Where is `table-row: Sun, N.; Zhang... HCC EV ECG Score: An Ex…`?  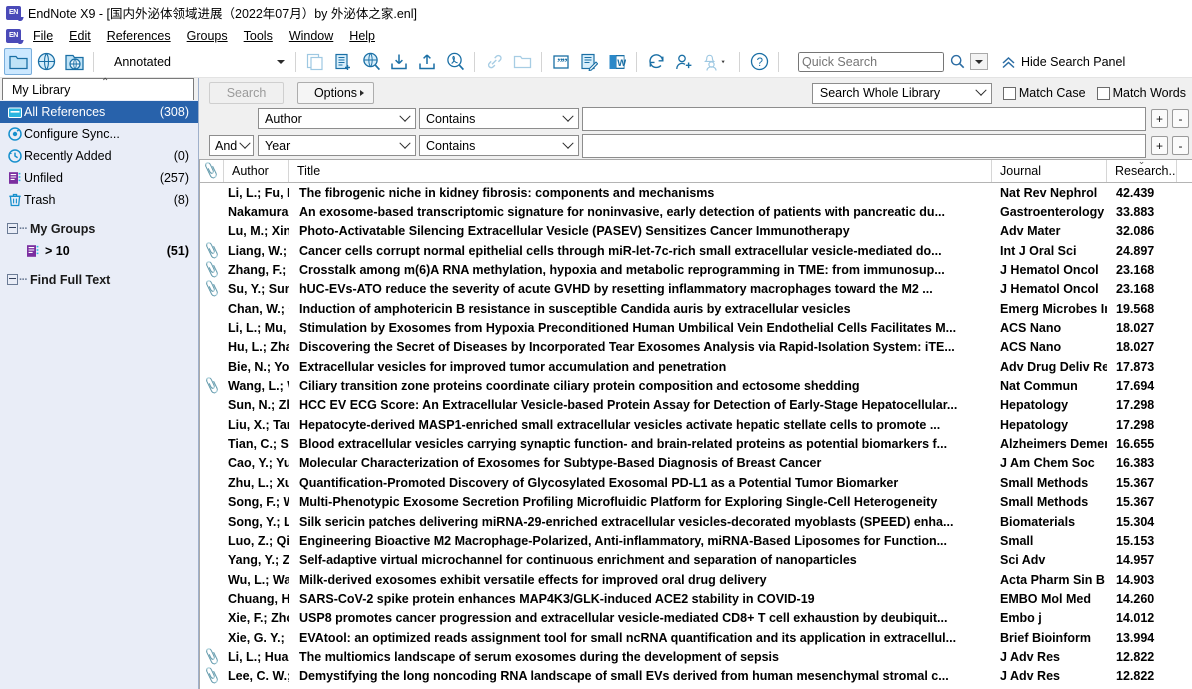
table-row: Sun, N.; Zhang... HCC EV ECG Score: An Ex… is located at coordinates (696, 405).